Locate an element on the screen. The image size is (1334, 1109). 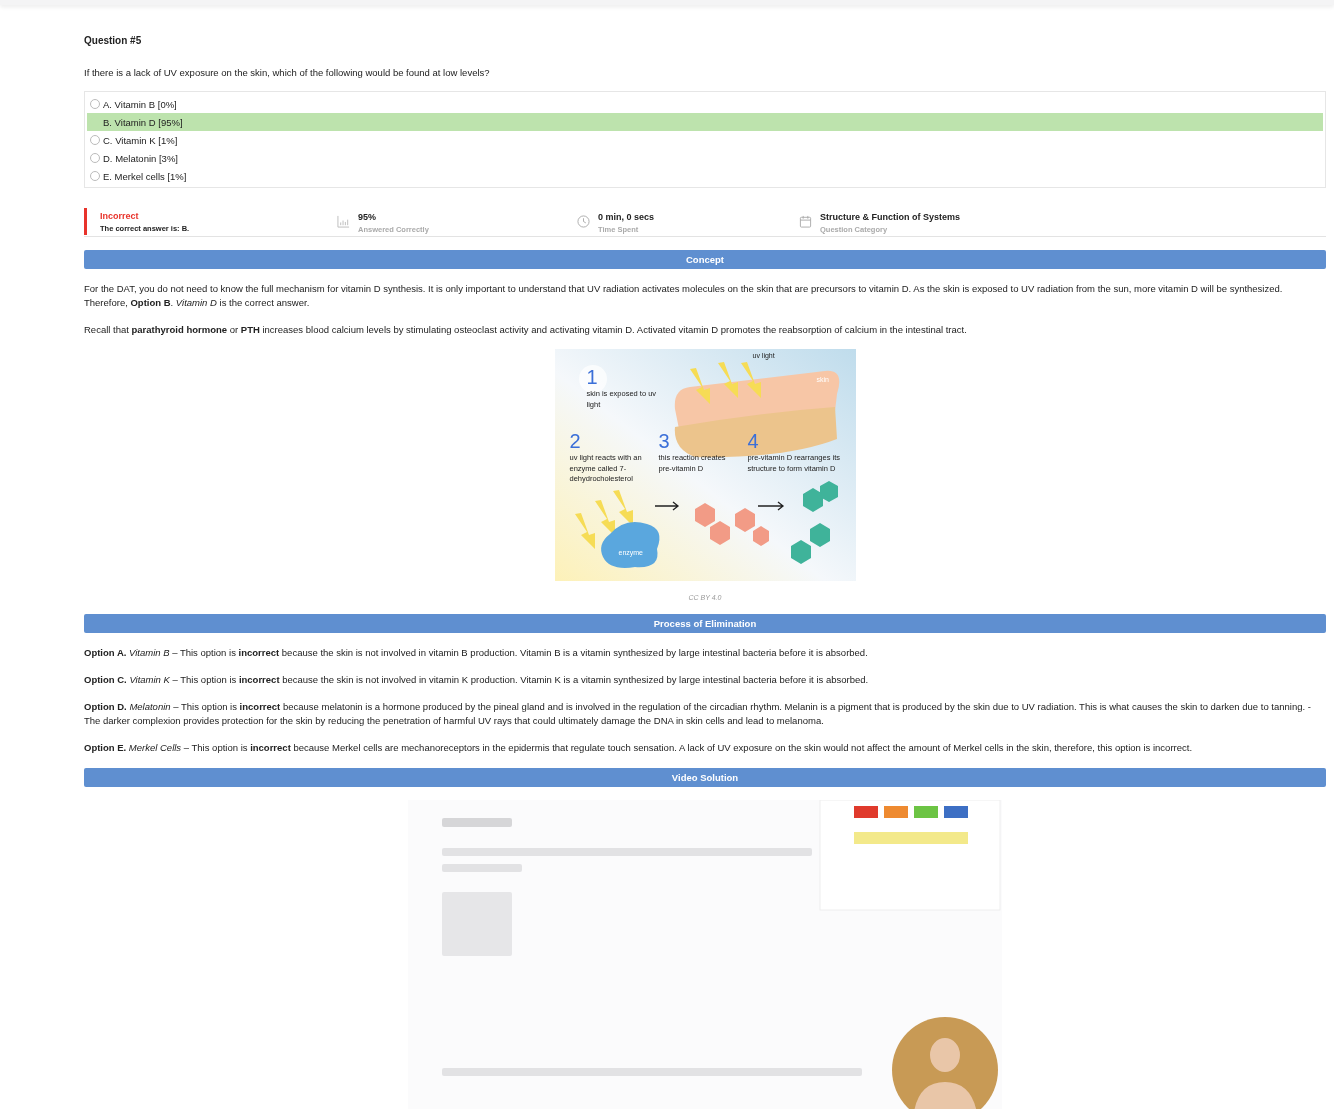
explanation-paragraph: Option D. Melatonin – This option is incorrect because melatonin is a hormone produced by the pineal gland and is involved in the regulation of the circadian rhythm. Melanin is a pigment that is produced by the skin due to UV radiation. This is what causes the skin to darken due to tanning. -The darker complexion provides protection for the skin by reducing the penetration of harmful UV rays that could ultimately damage the DNA in skin cells and lead to melanoma. is located at coordinates (698, 714).